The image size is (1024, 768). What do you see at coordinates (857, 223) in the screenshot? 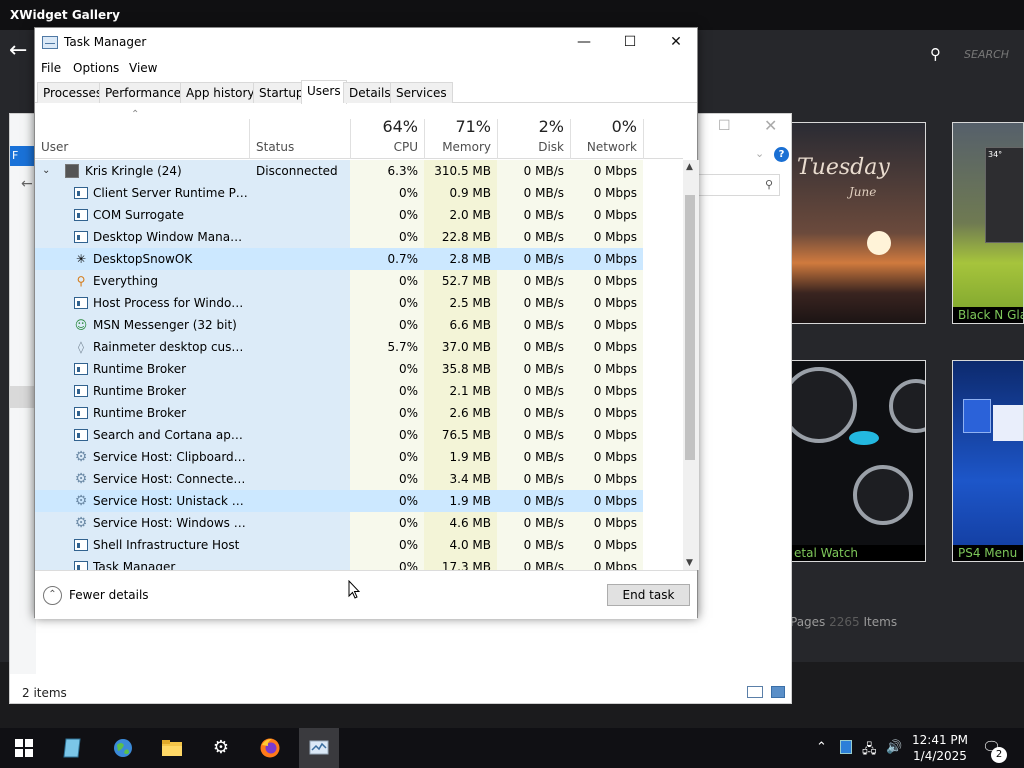
I see `widget-thumbnail-sunset: Tuesday June` at bounding box center [857, 223].